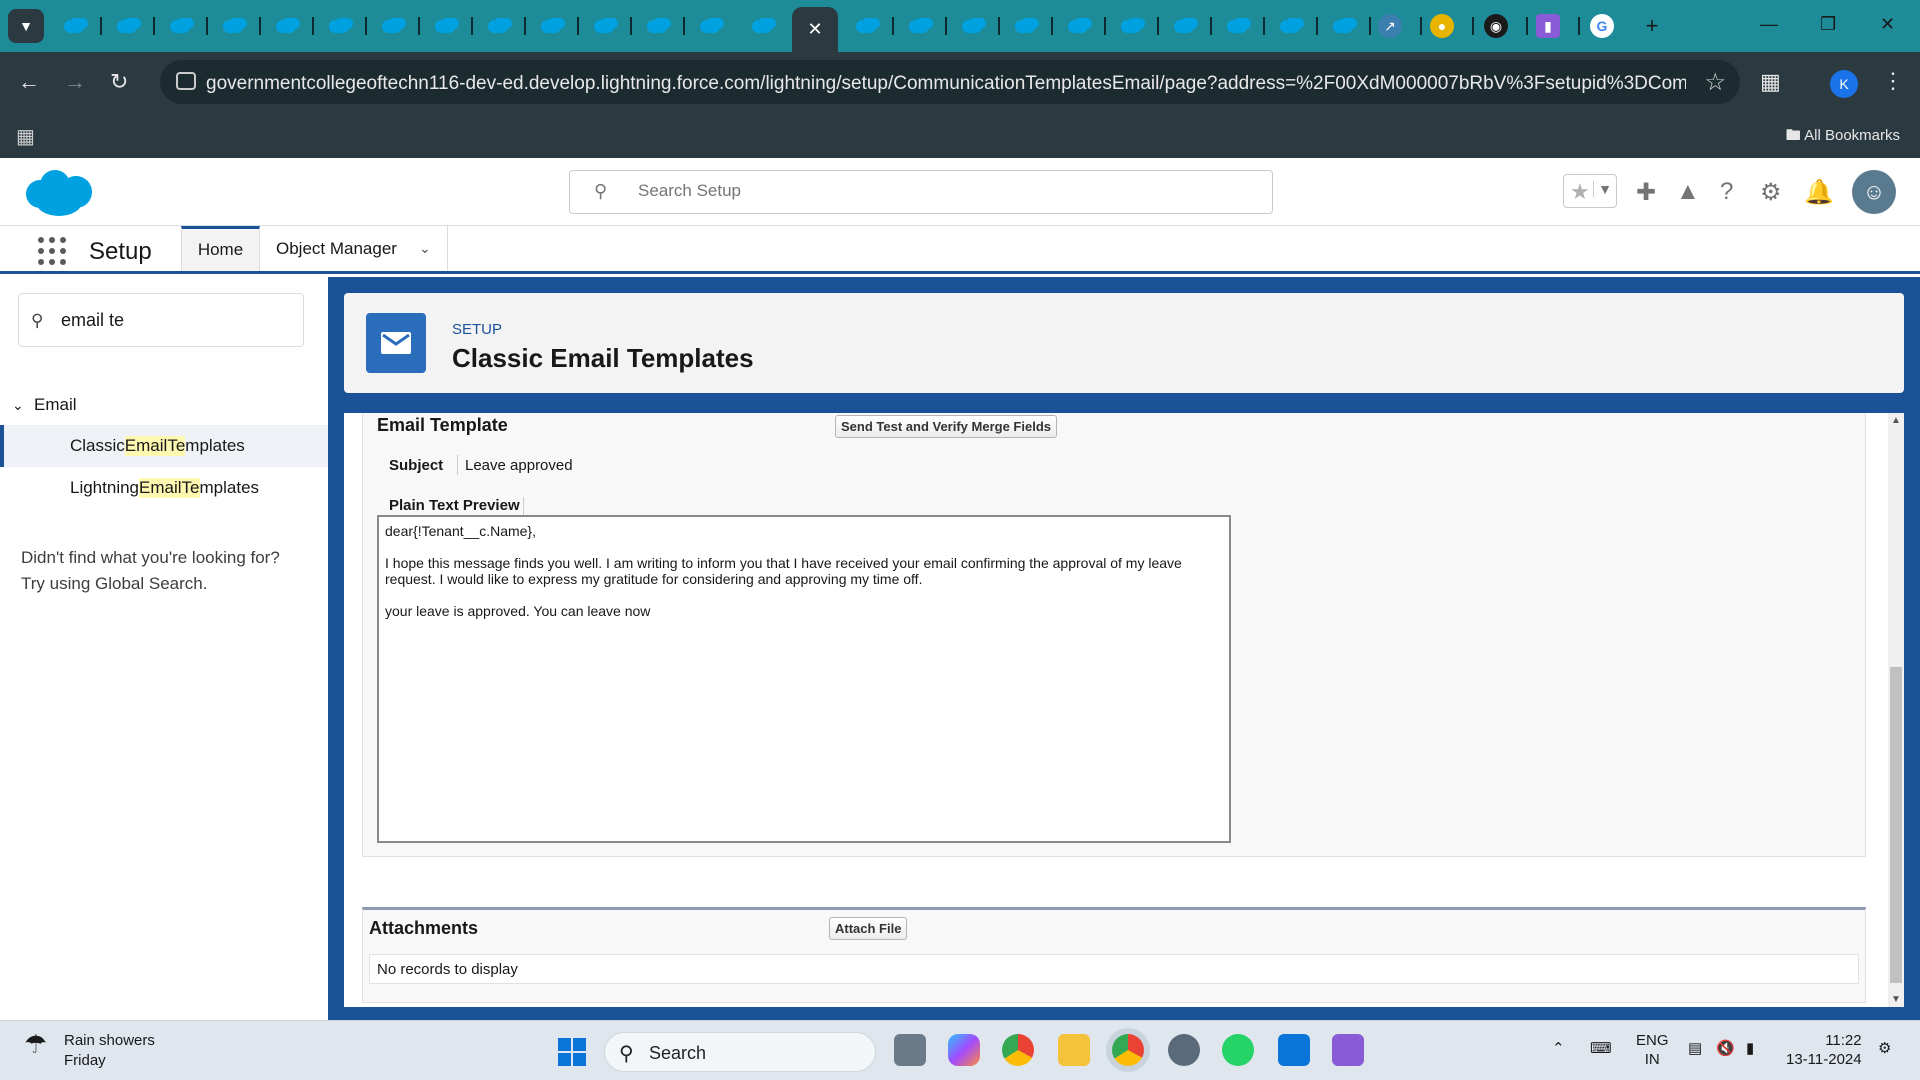  What do you see at coordinates (1884, 1048) in the screenshot?
I see `notification-center-icon: ⚙` at bounding box center [1884, 1048].